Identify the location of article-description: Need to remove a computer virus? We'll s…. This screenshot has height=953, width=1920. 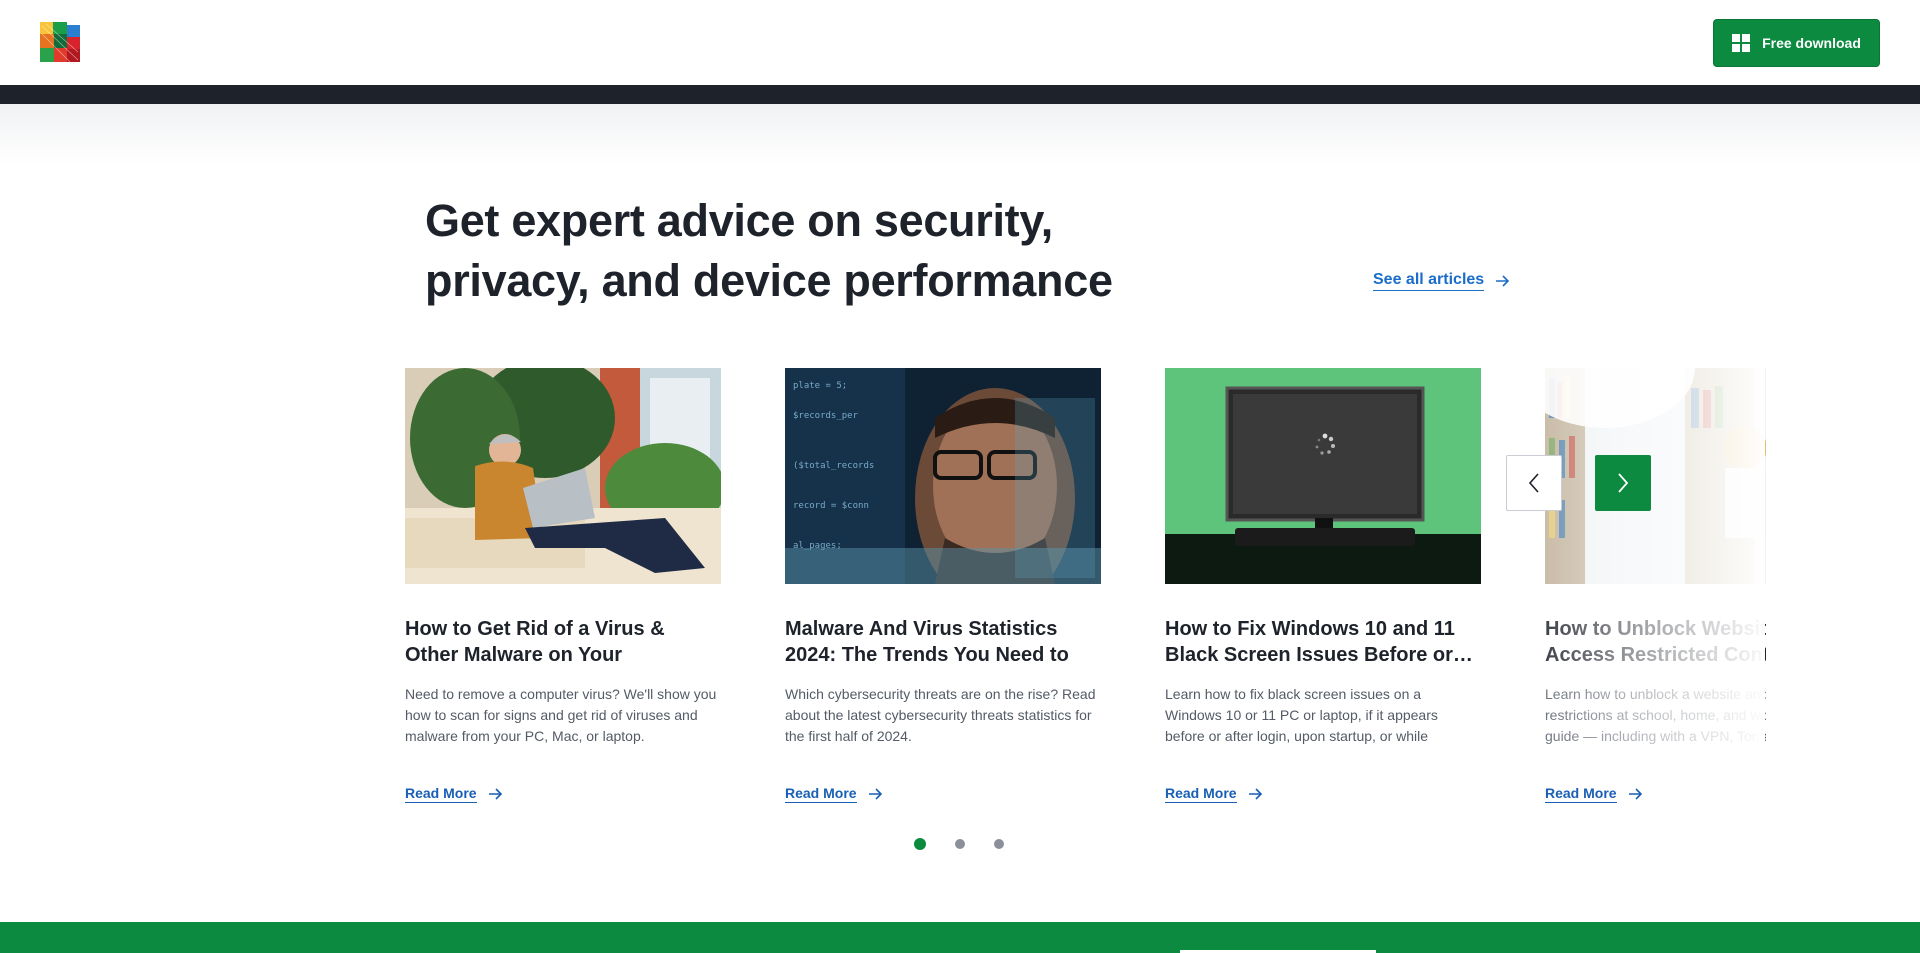
(561, 715).